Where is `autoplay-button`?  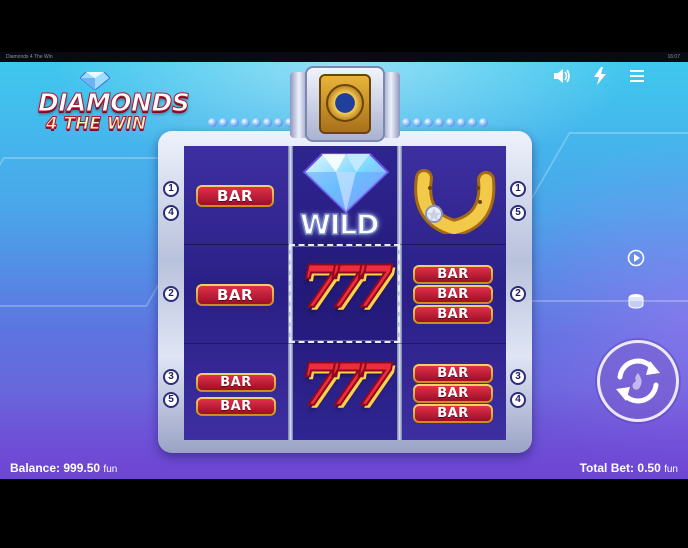 autoplay-button is located at coordinates (636, 258).